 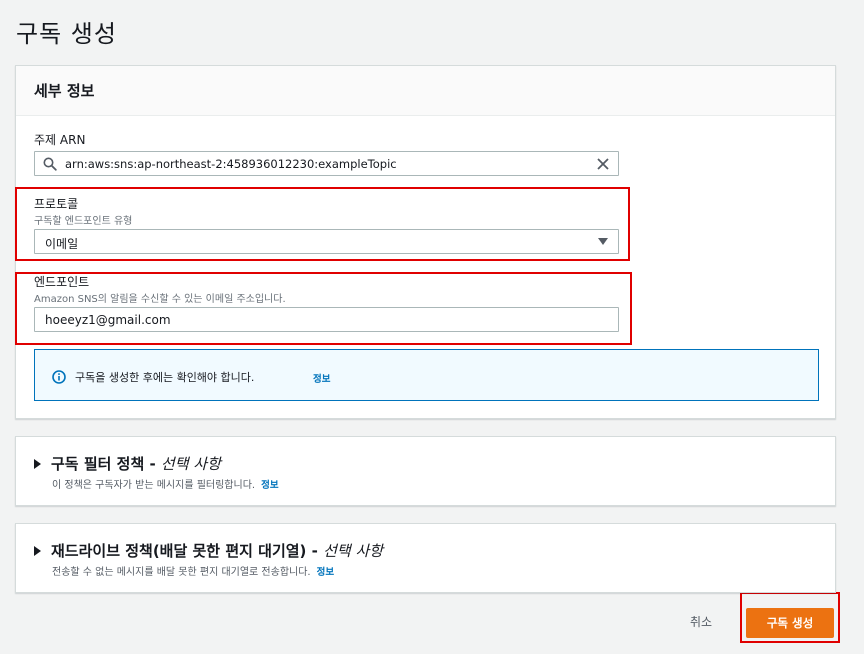 I want to click on protocol-select: 이메일, so click(x=326, y=241).